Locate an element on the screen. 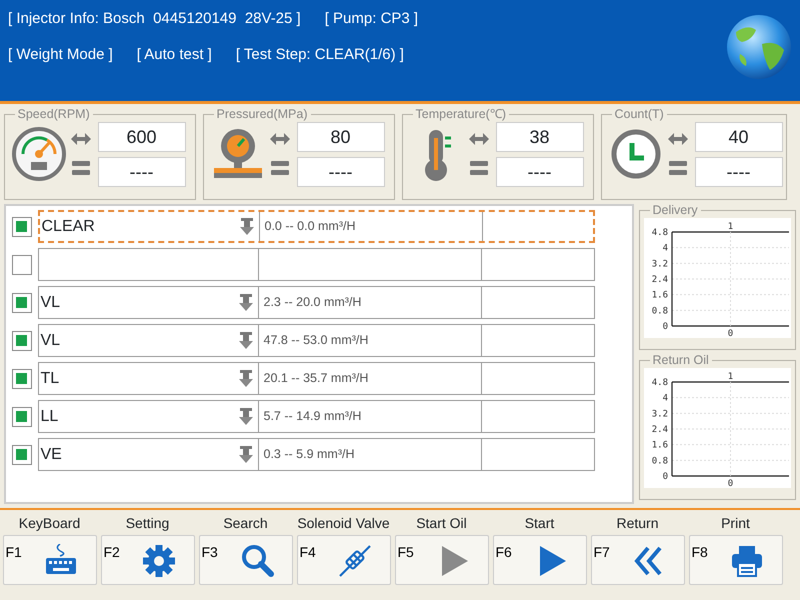  set-value-field: 600 is located at coordinates (142, 137).